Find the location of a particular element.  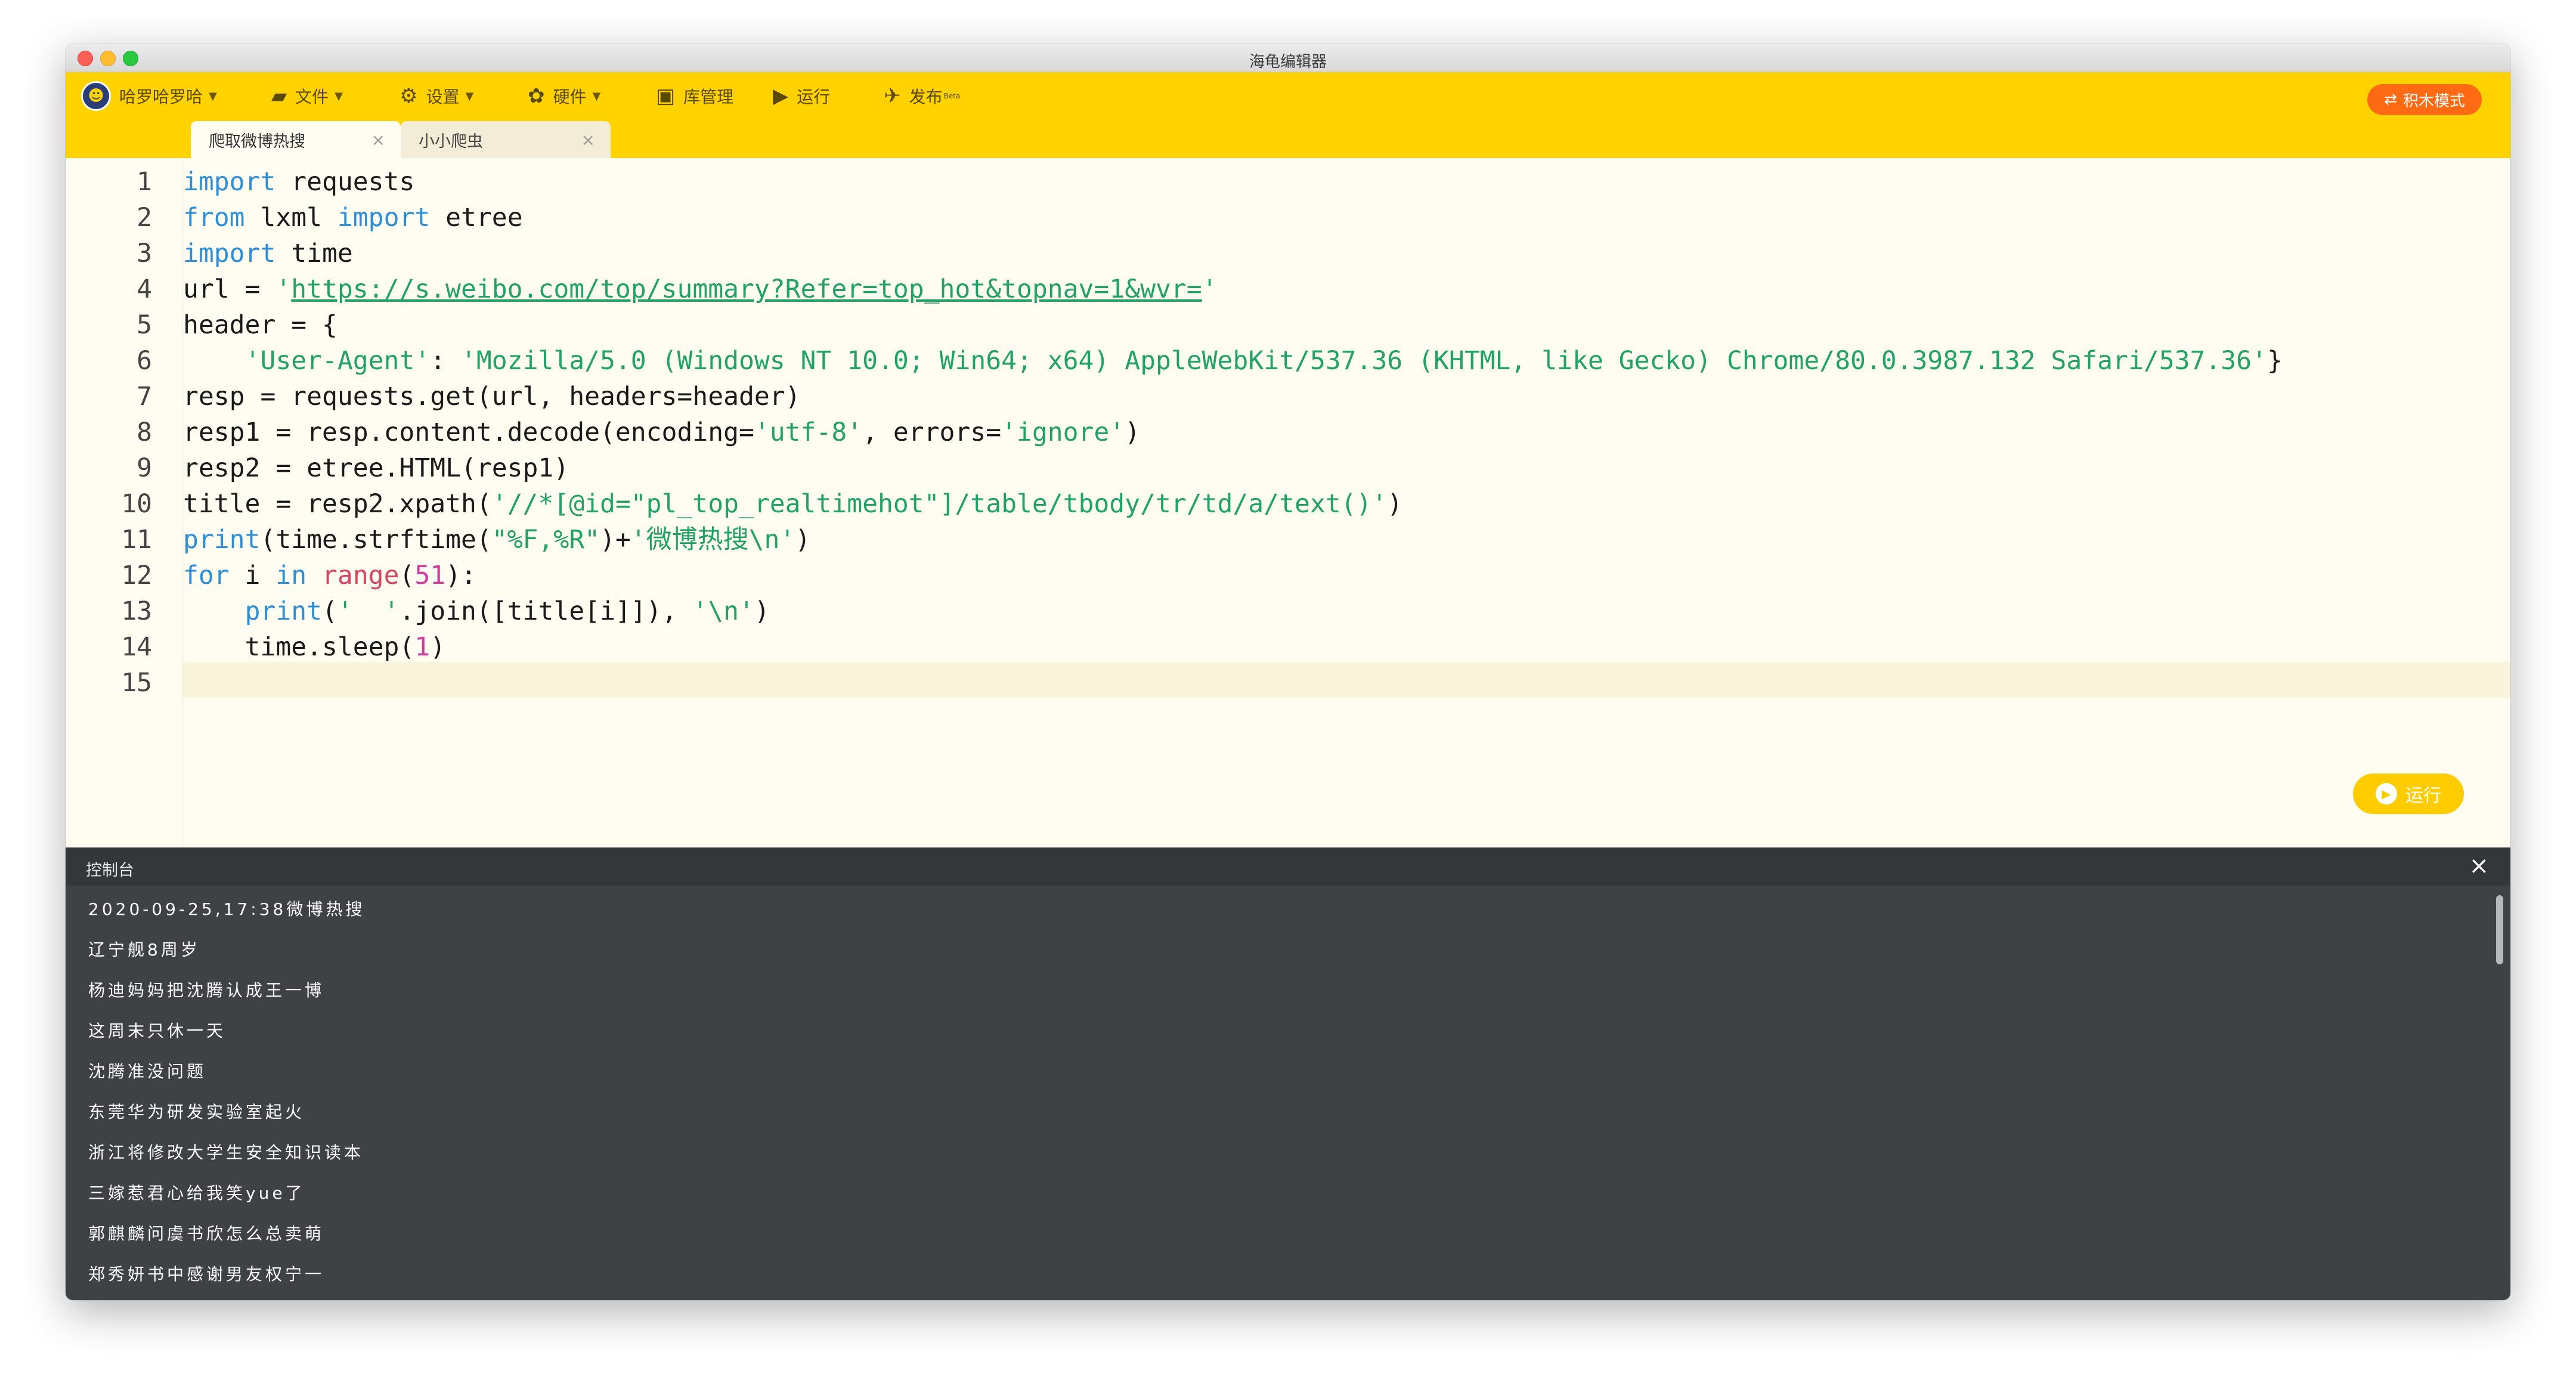

line-number: 9 is located at coordinates (145, 468).